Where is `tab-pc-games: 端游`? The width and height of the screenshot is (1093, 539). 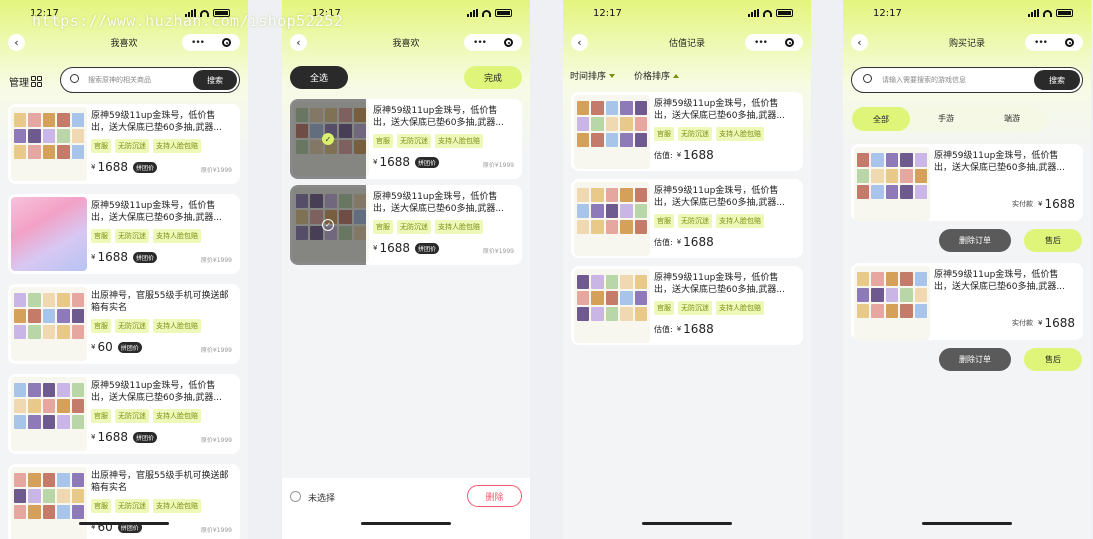
tab-pc-games: 端游 is located at coordinates (1012, 119).